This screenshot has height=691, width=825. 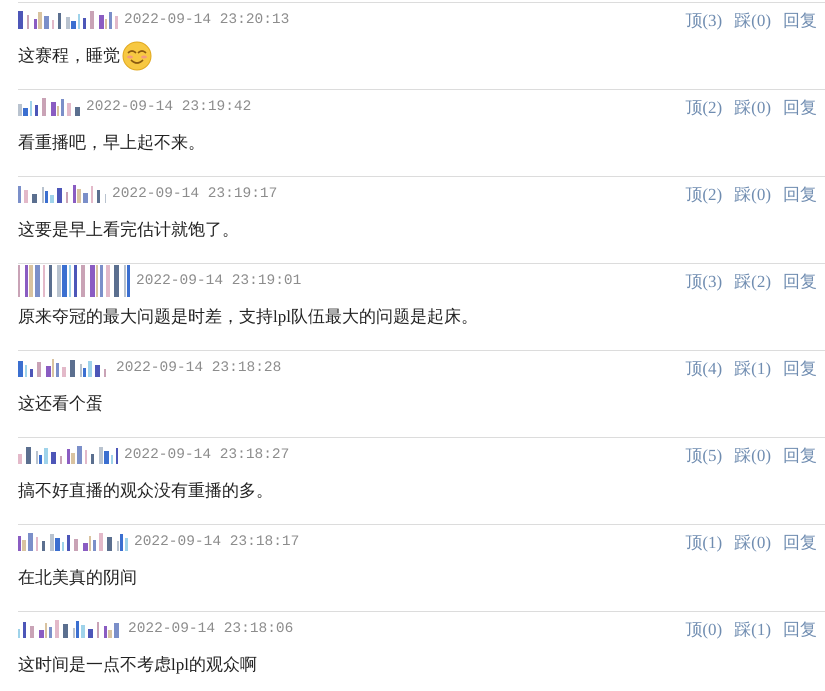 I want to click on upvote-link: 顶(0), so click(x=703, y=629).